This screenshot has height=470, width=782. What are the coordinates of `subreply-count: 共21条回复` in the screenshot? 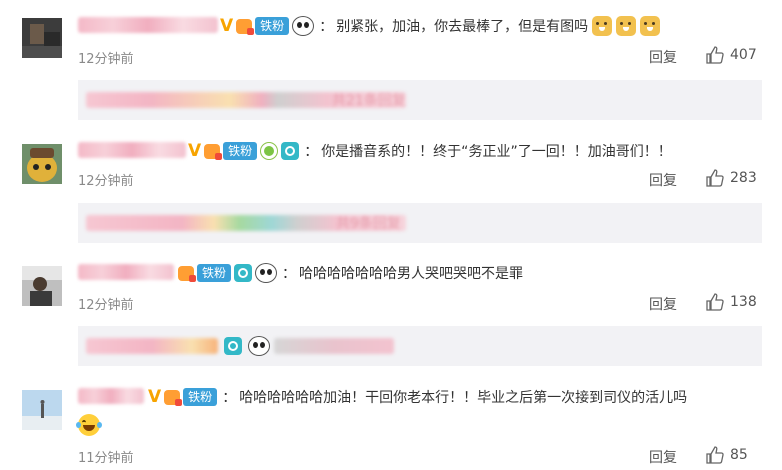 It's located at (369, 101).